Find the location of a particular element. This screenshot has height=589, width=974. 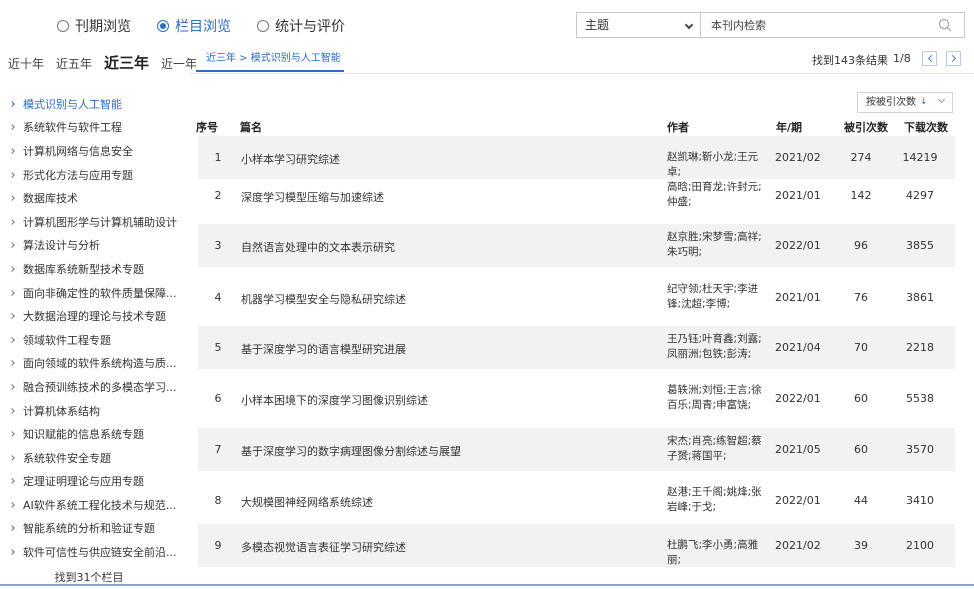

sidebar-item: 系统软件与软件工程 is located at coordinates (89, 128).